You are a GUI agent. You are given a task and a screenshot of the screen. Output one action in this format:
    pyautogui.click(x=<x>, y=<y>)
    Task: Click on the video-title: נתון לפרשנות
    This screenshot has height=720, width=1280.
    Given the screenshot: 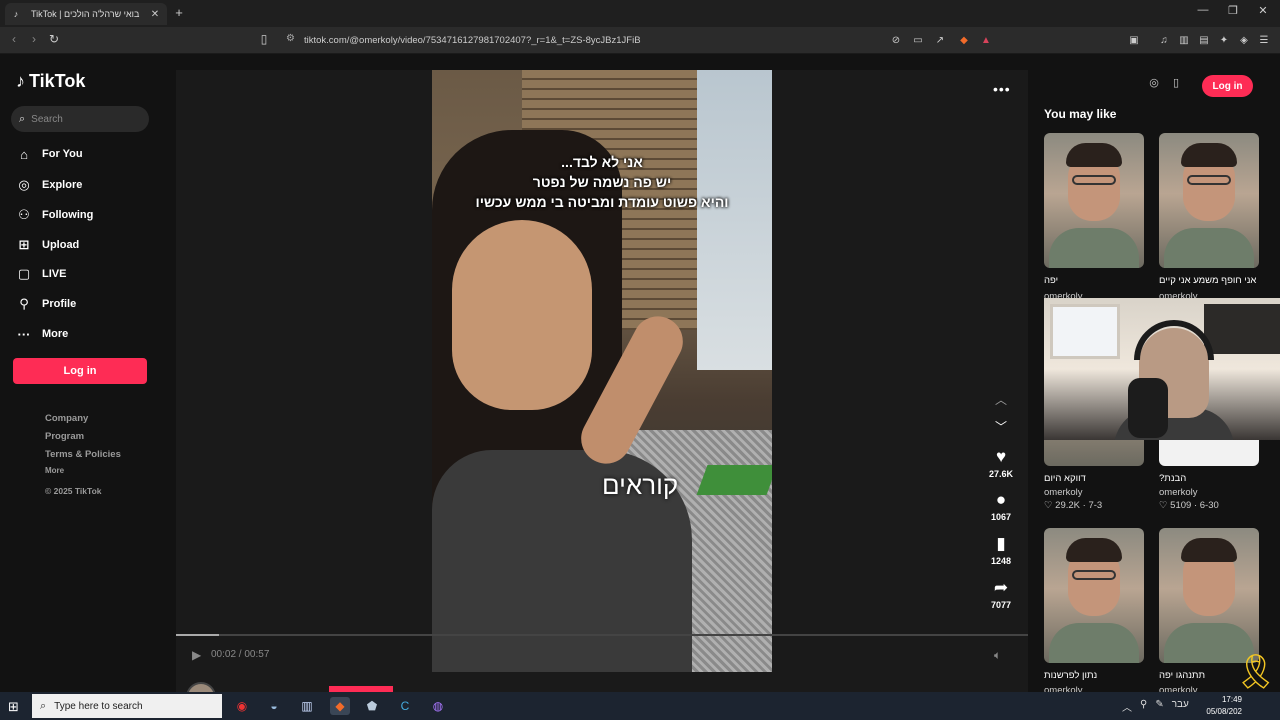 What is the action you would take?
    pyautogui.click(x=1094, y=675)
    